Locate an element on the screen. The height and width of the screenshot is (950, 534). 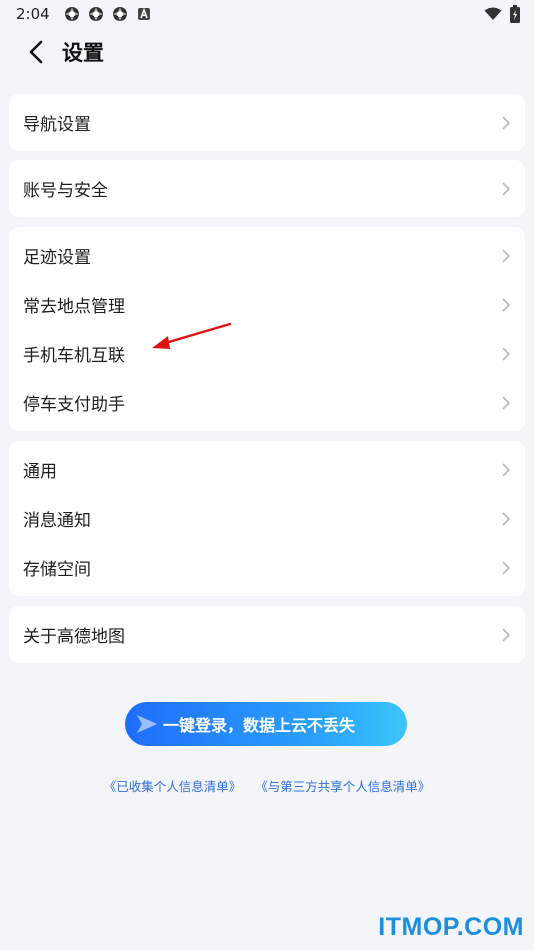
battery-icon is located at coordinates (515, 14).